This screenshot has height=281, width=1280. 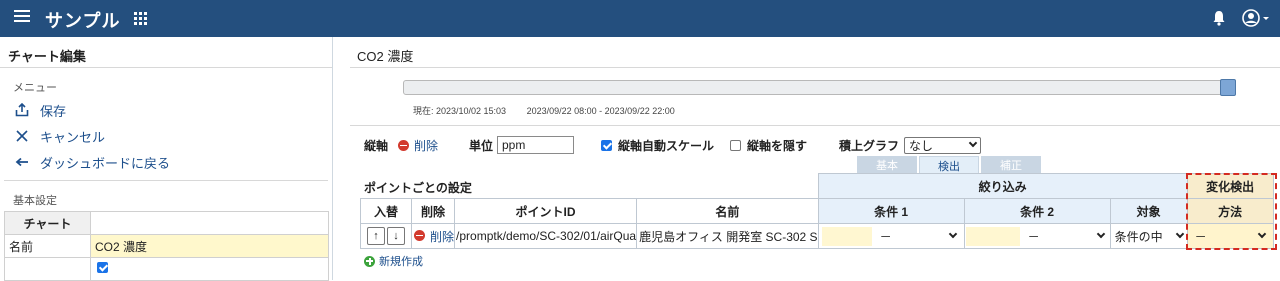 I want to click on stack-graph-label: 積上グラフ, so click(x=869, y=145).